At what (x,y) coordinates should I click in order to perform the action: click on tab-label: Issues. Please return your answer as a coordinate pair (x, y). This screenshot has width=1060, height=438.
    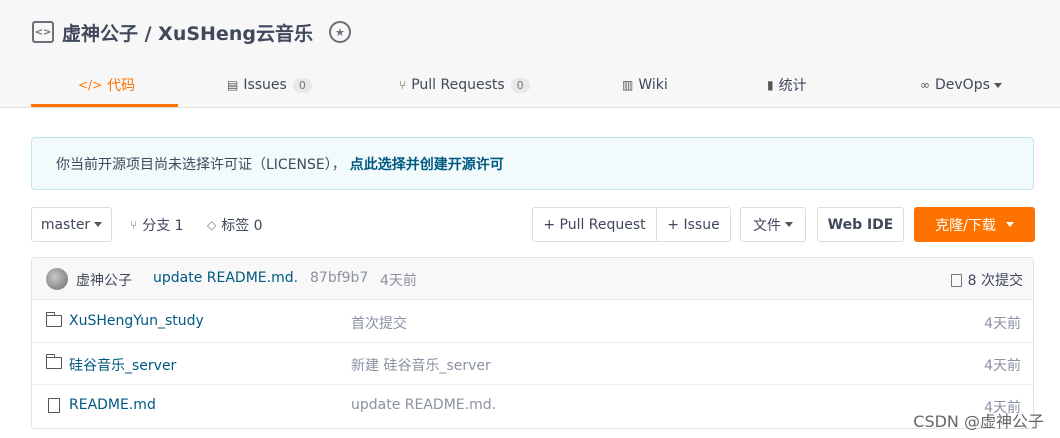
    Looking at the image, I should click on (265, 85).